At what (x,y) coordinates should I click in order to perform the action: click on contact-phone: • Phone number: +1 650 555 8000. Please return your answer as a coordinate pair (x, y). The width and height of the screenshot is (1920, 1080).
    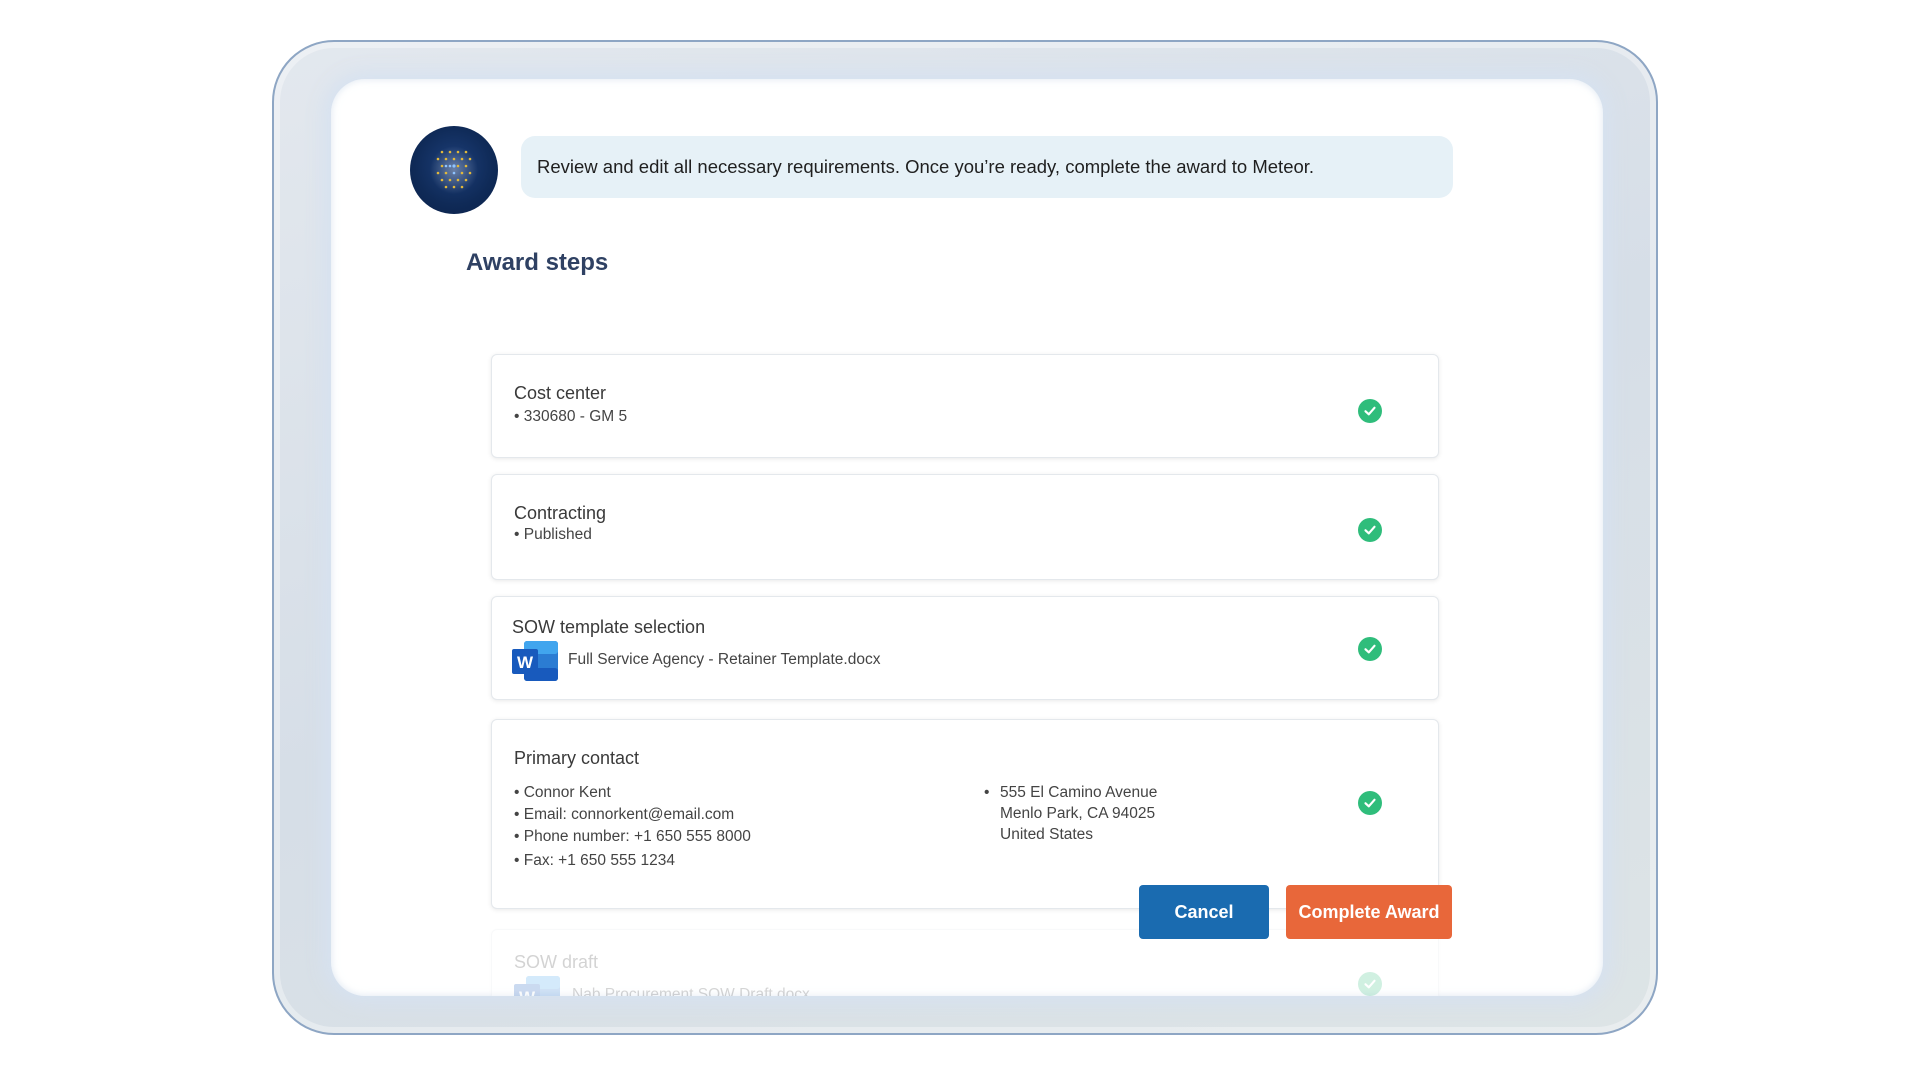
    Looking at the image, I should click on (632, 836).